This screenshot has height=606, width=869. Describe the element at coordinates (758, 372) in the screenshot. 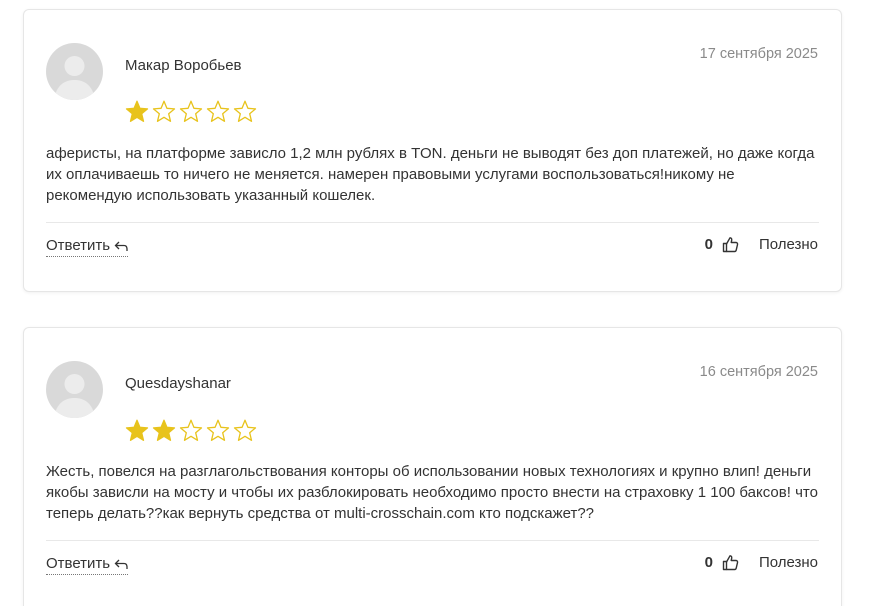

I see `review-date: 16 сентября 2025` at that location.